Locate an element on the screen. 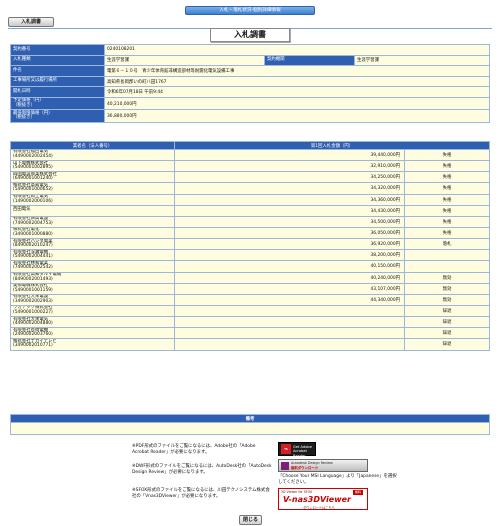  design-review-badge: Autodesk Design Review 無料ダウンロード is located at coordinates (323, 465).